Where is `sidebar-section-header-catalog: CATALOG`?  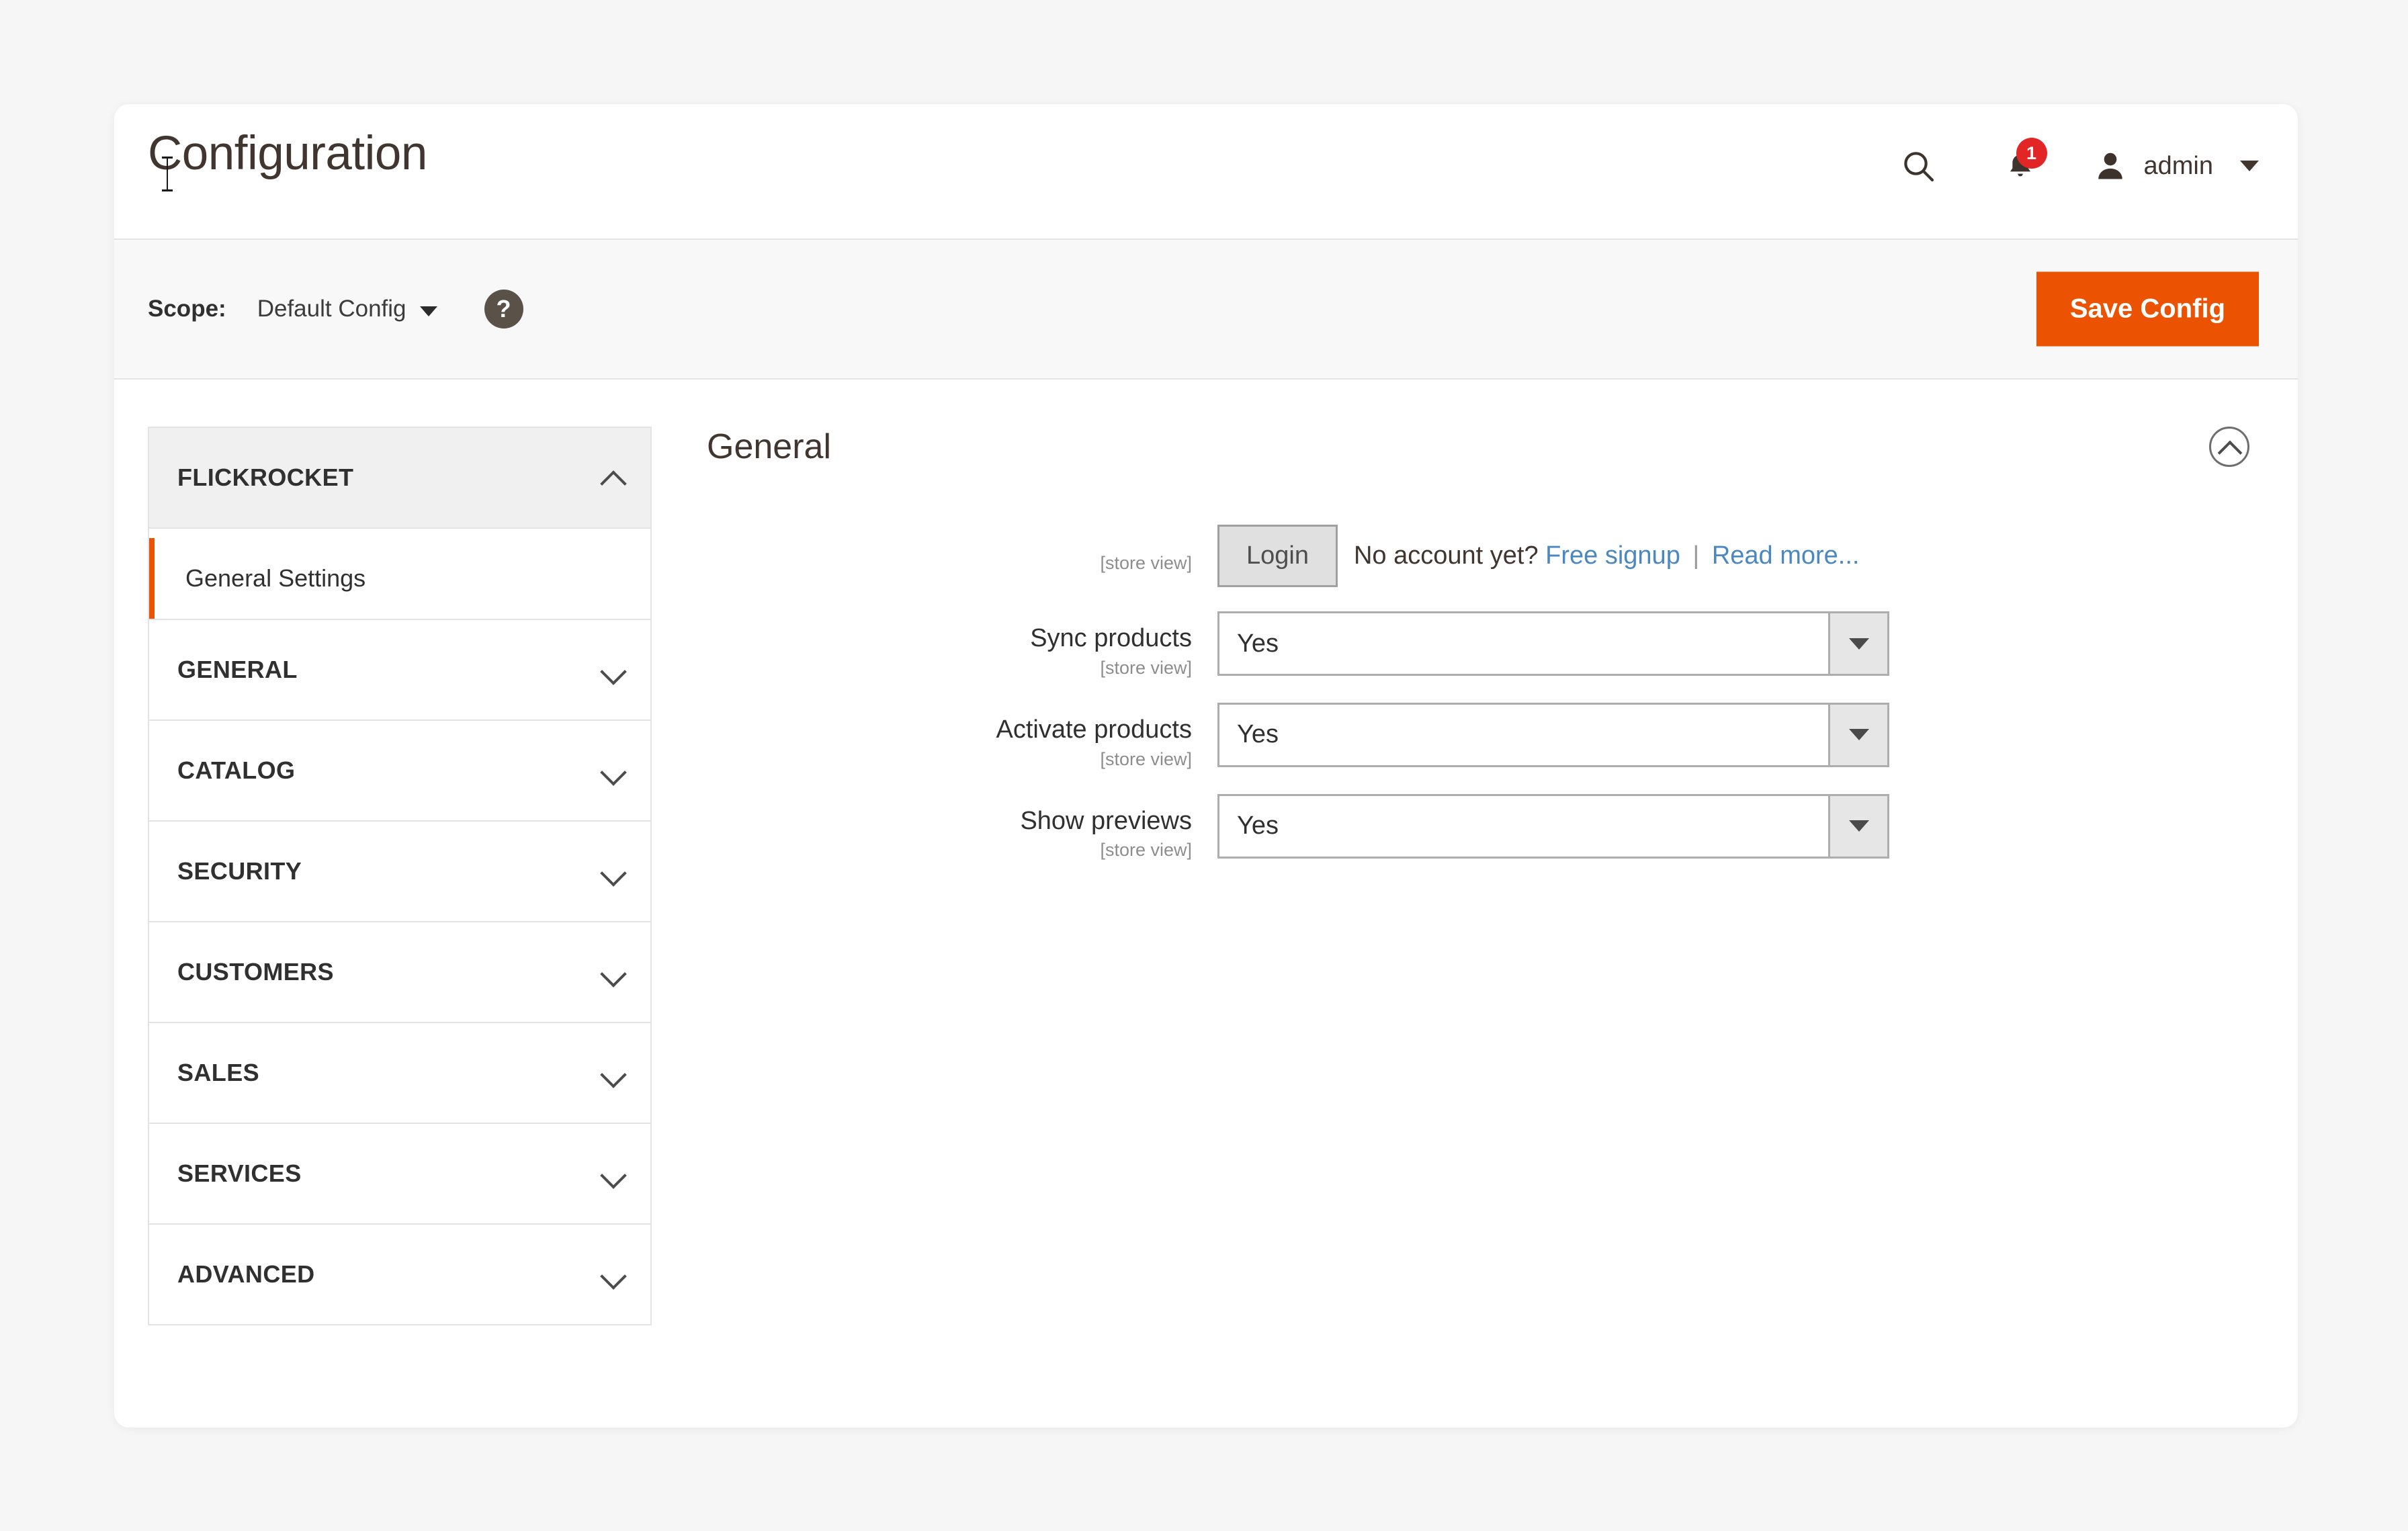 sidebar-section-header-catalog: CATALOG is located at coordinates (399, 771).